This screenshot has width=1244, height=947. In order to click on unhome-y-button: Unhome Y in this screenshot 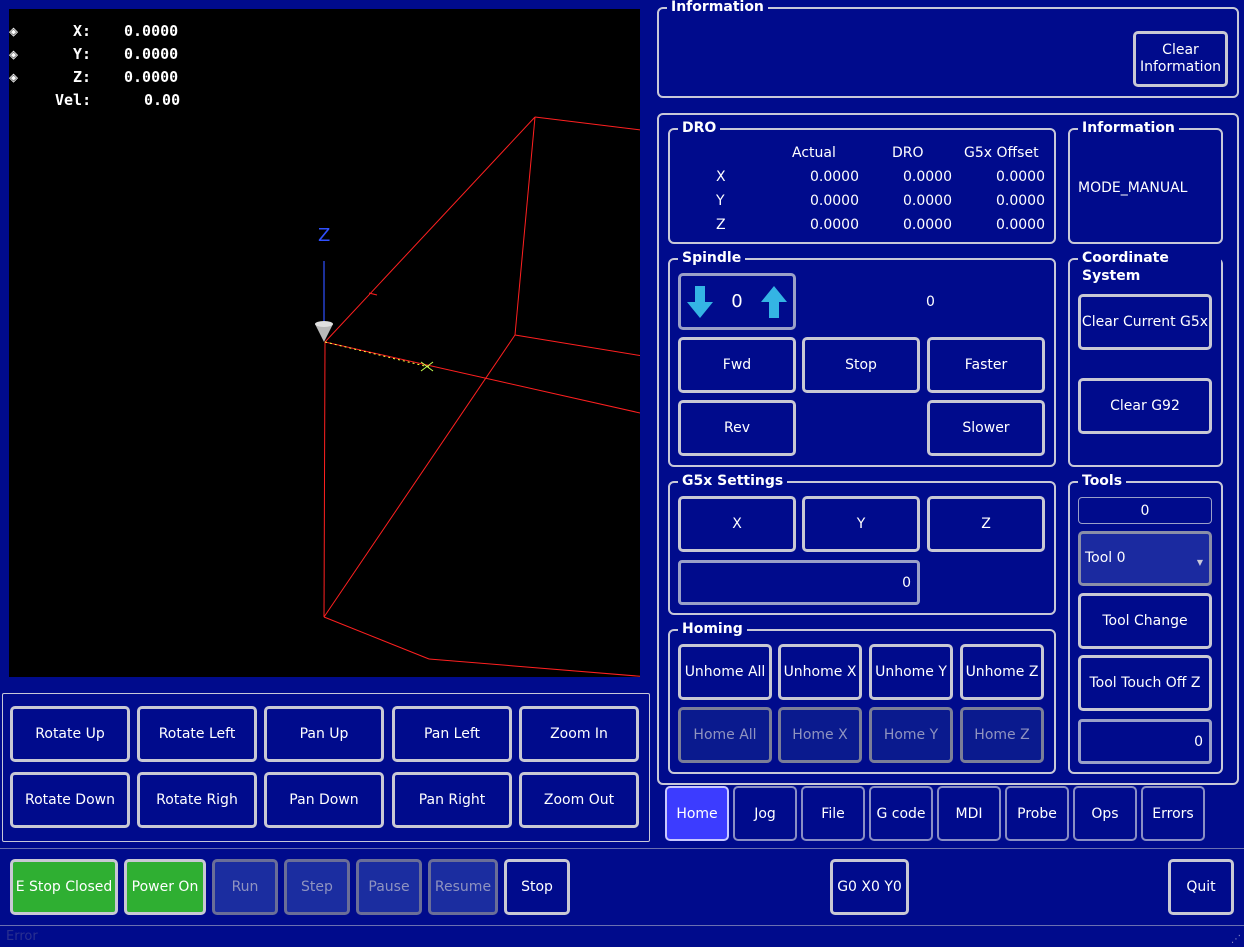, I will do `click(911, 672)`.